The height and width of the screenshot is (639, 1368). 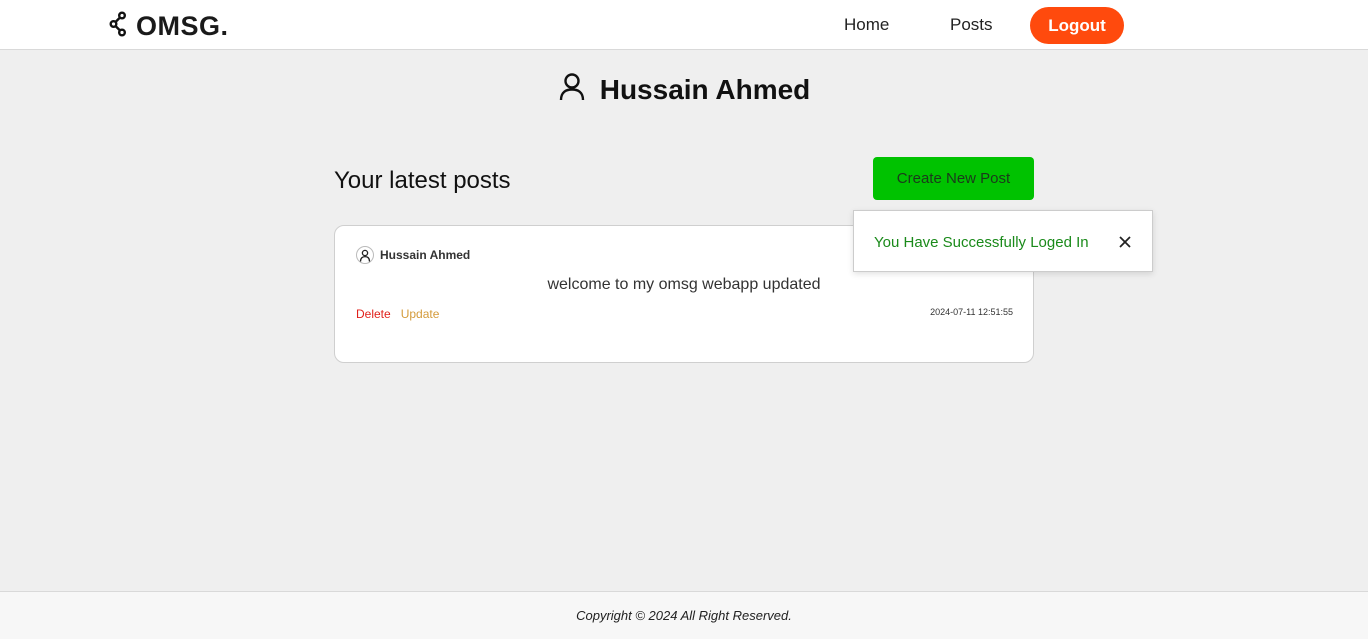 I want to click on post-timestamp: 2024-07-11 12:51:55, so click(x=971, y=312).